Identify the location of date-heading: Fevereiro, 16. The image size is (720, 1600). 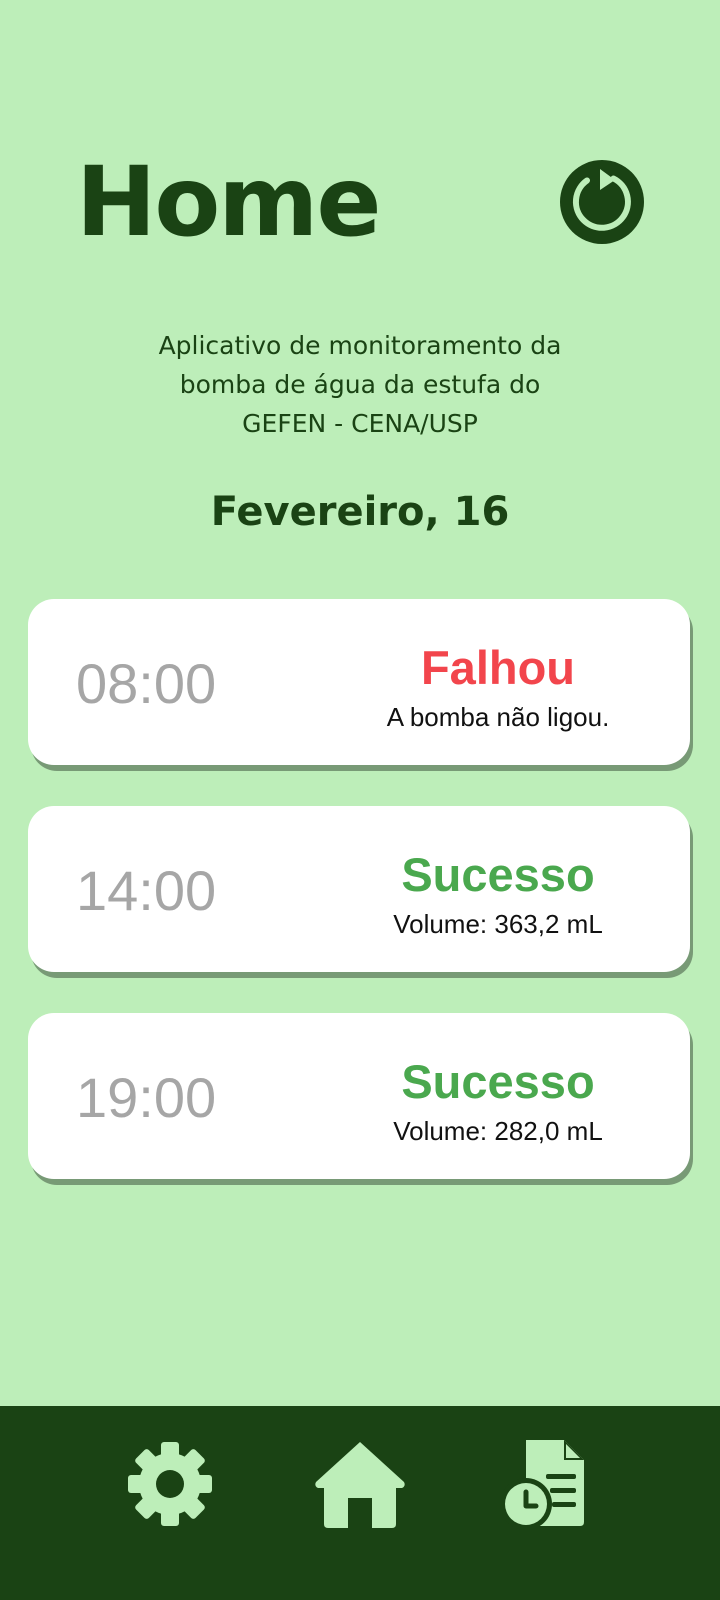
(360, 512).